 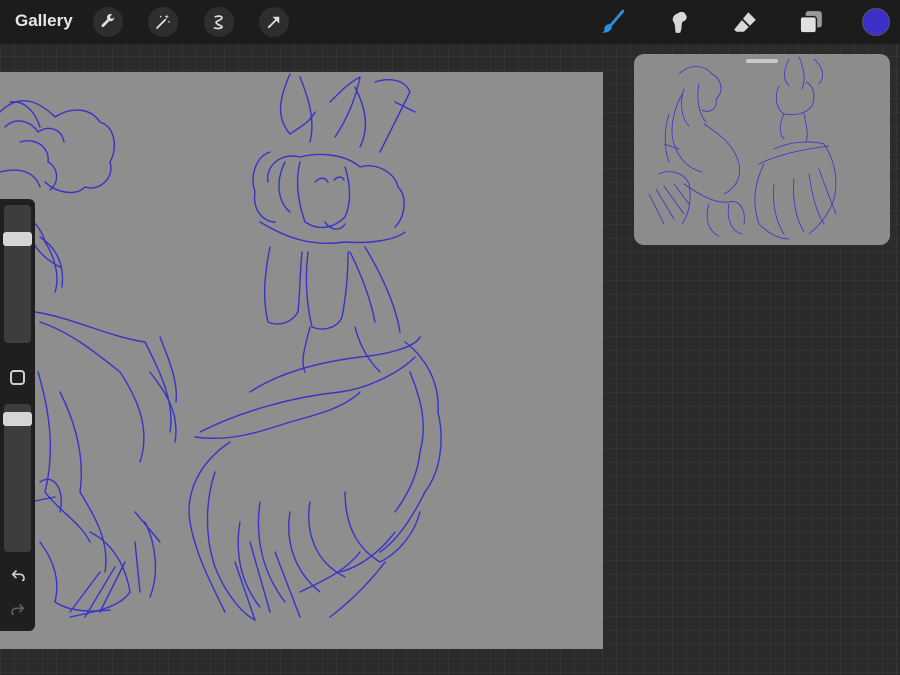 I want to click on smudge-icon, so click(x=679, y=22).